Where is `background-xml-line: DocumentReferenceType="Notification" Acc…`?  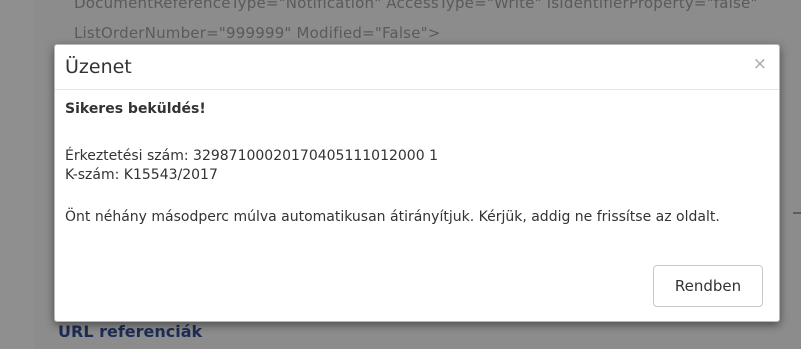
background-xml-line: DocumentReferenceType="Notification" Acc… is located at coordinates (416, 6).